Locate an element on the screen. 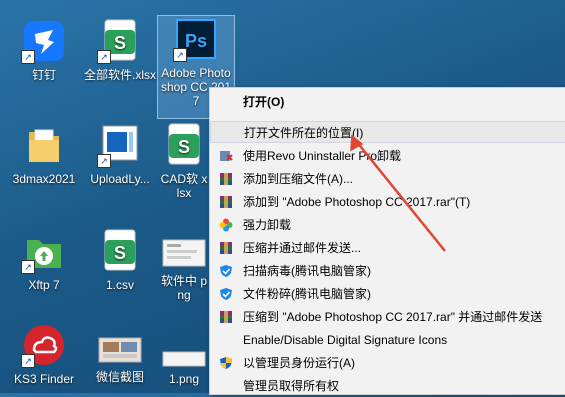 This screenshot has height=397, width=565. desktop-icon-3dmax-folder: 3dmax2021 is located at coordinates (44, 154).